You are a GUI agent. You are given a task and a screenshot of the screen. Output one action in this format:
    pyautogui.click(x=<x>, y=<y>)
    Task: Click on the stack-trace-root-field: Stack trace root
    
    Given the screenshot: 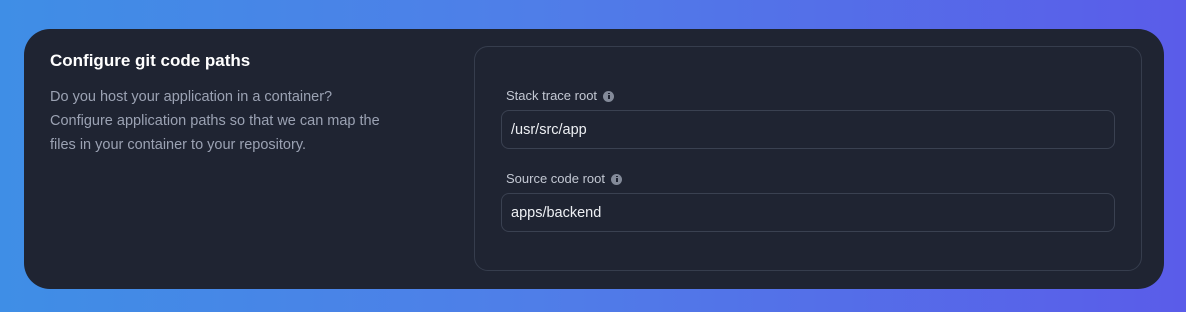 What is the action you would take?
    pyautogui.click(x=808, y=118)
    